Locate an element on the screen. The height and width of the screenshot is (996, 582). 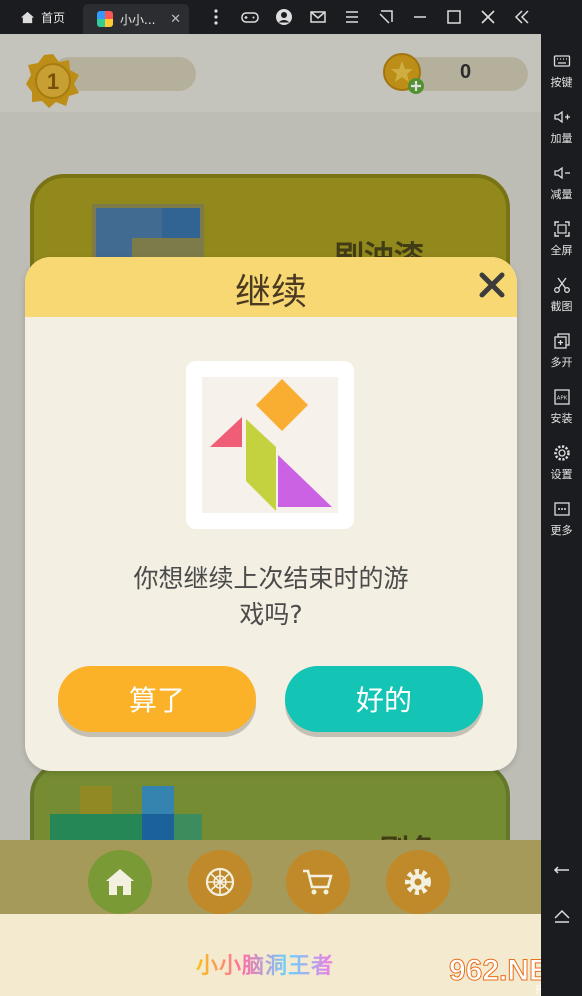
nav-shop-button is located at coordinates (318, 882).